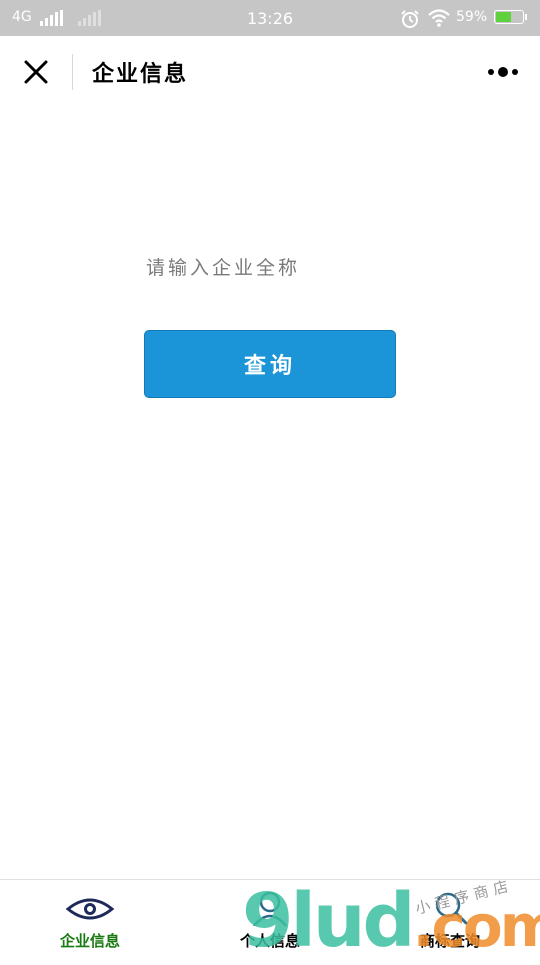 Image resolution: width=540 pixels, height=965 pixels. I want to click on tab-trademark-query: 商标查询, so click(450, 920).